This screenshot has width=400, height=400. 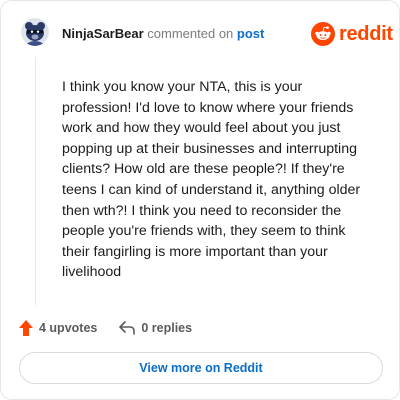 I want to click on reply-count: 0 replies, so click(x=167, y=328).